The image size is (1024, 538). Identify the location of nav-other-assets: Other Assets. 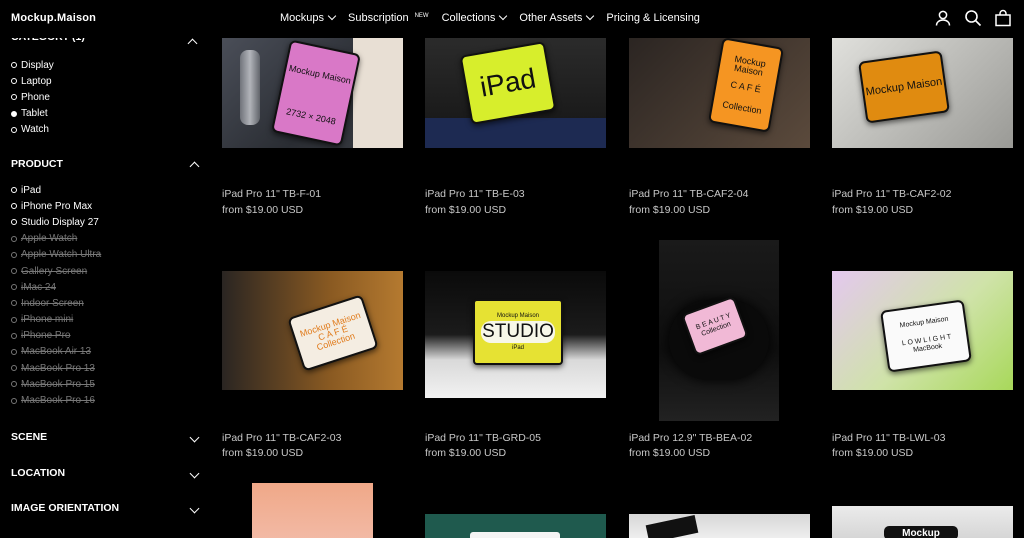
(557, 17).